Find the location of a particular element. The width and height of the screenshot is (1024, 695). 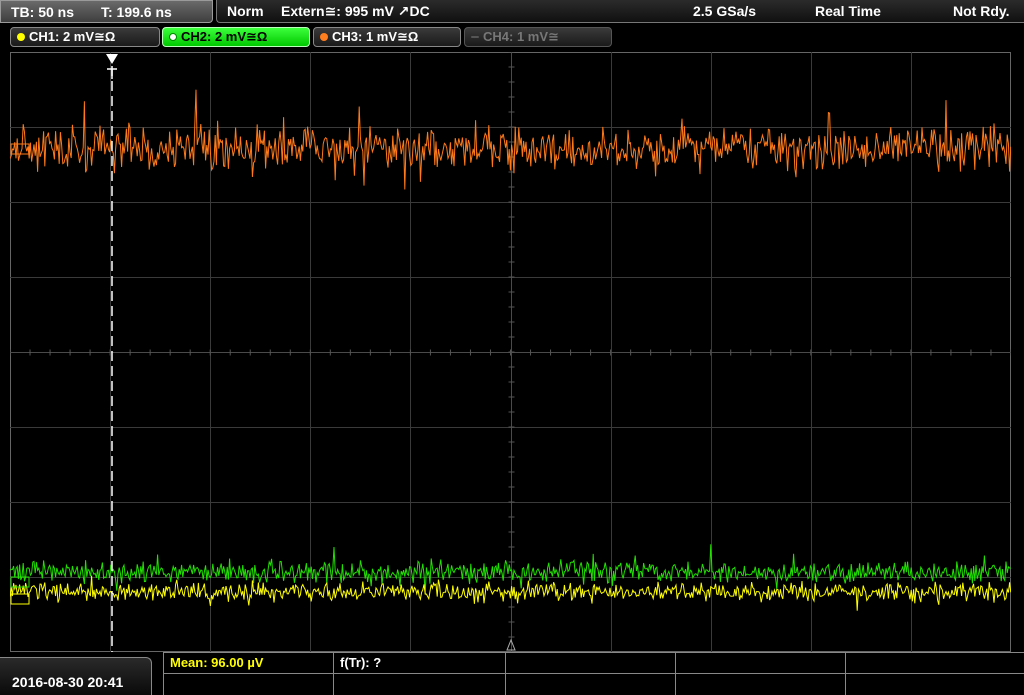

run-state: Not Rdy. is located at coordinates (981, 11).